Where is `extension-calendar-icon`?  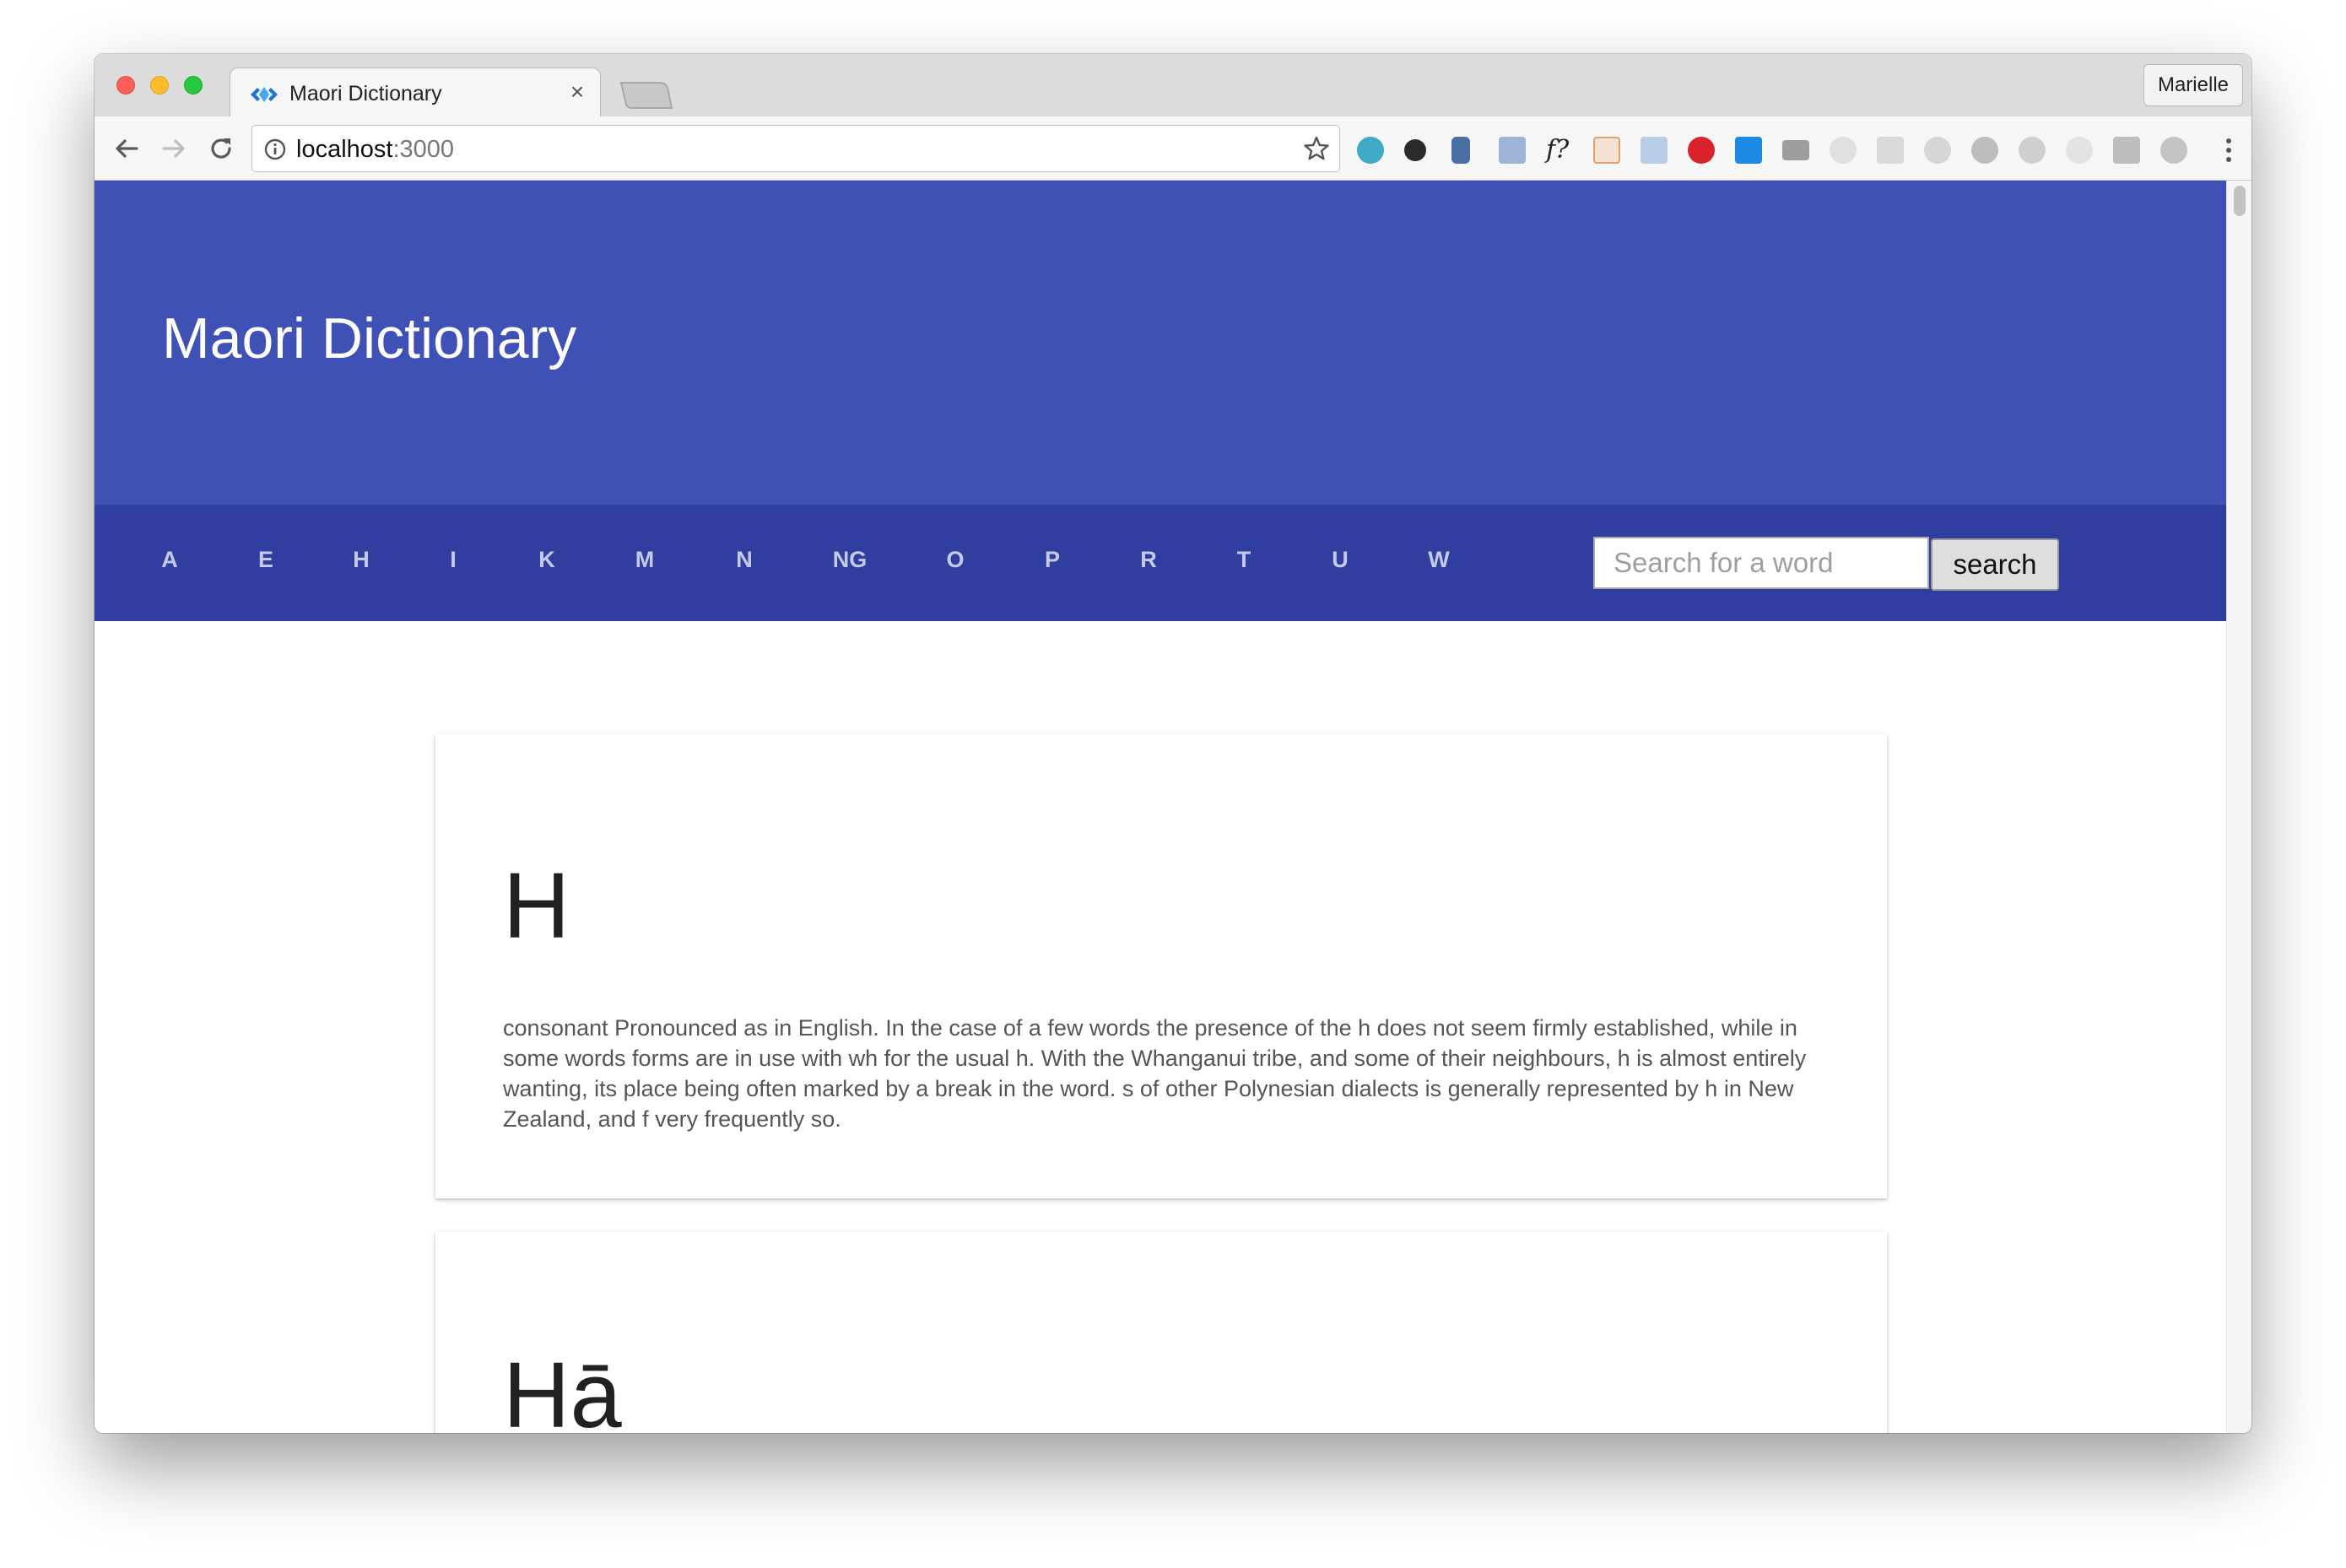 extension-calendar-icon is located at coordinates (1606, 150).